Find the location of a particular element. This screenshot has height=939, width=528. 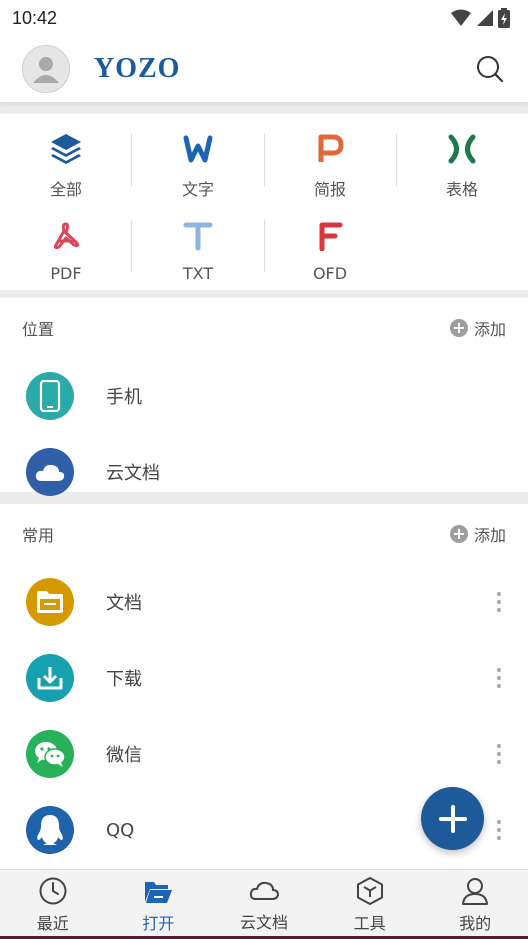

frequent-name: 微信 is located at coordinates (124, 755).